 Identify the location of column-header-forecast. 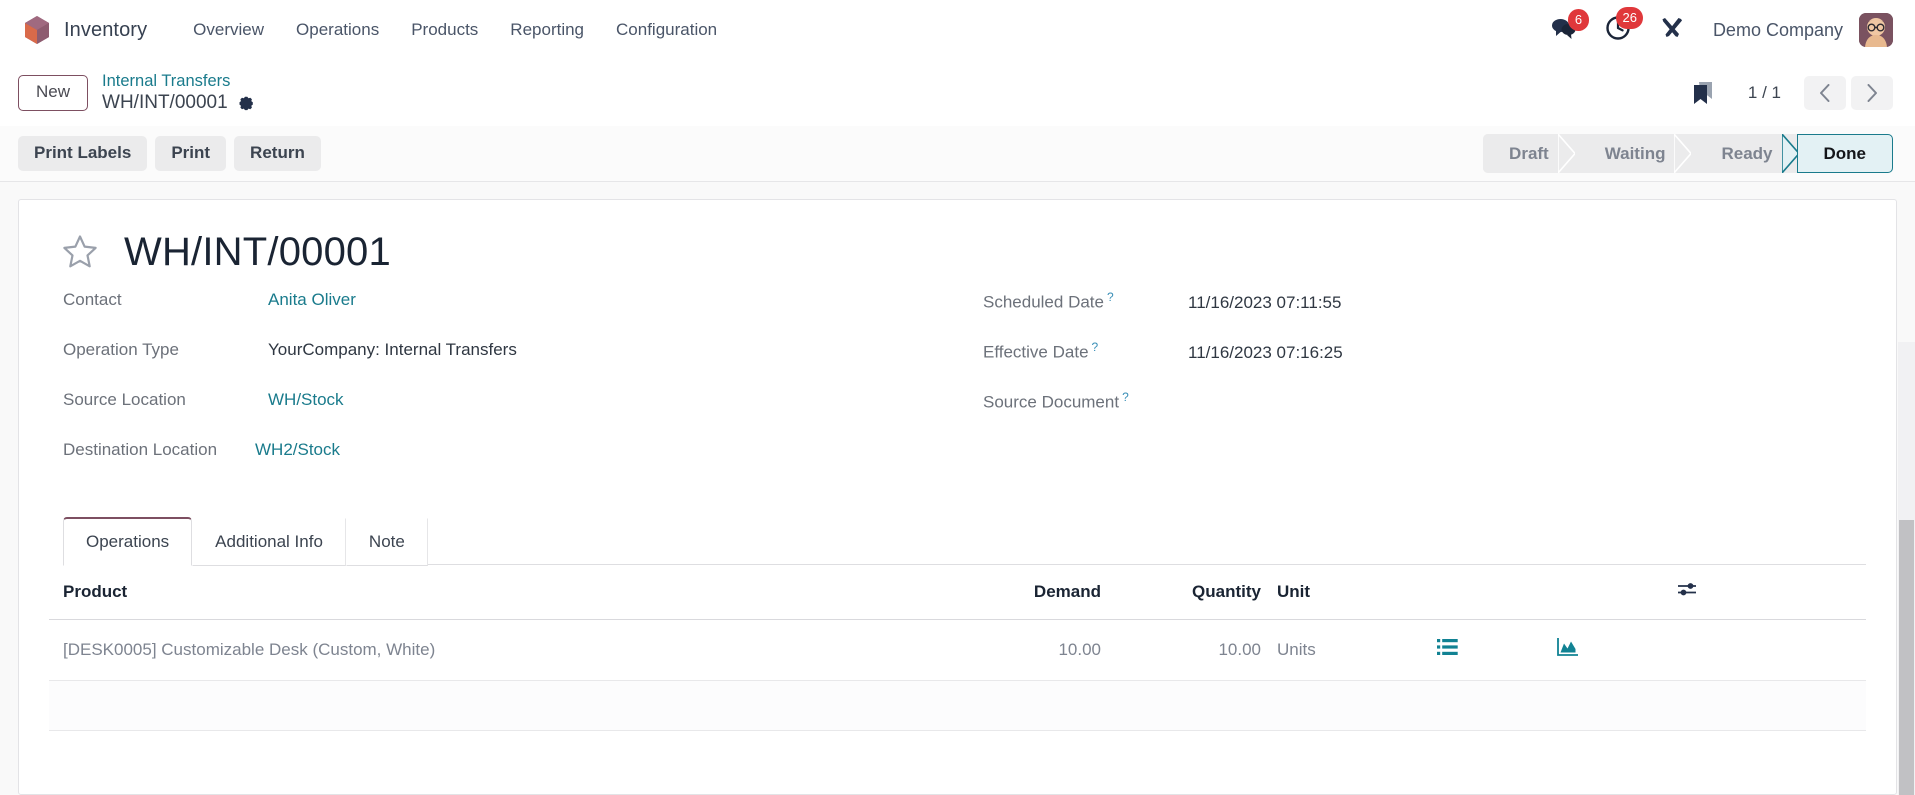
(1609, 592).